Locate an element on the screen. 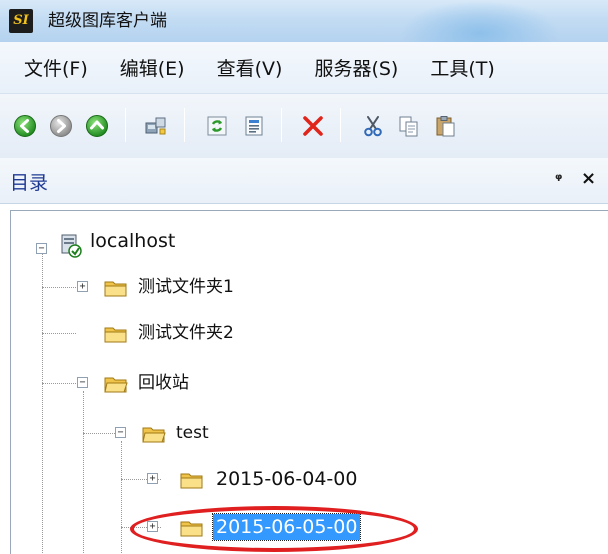  expander-date1: + is located at coordinates (152, 478).